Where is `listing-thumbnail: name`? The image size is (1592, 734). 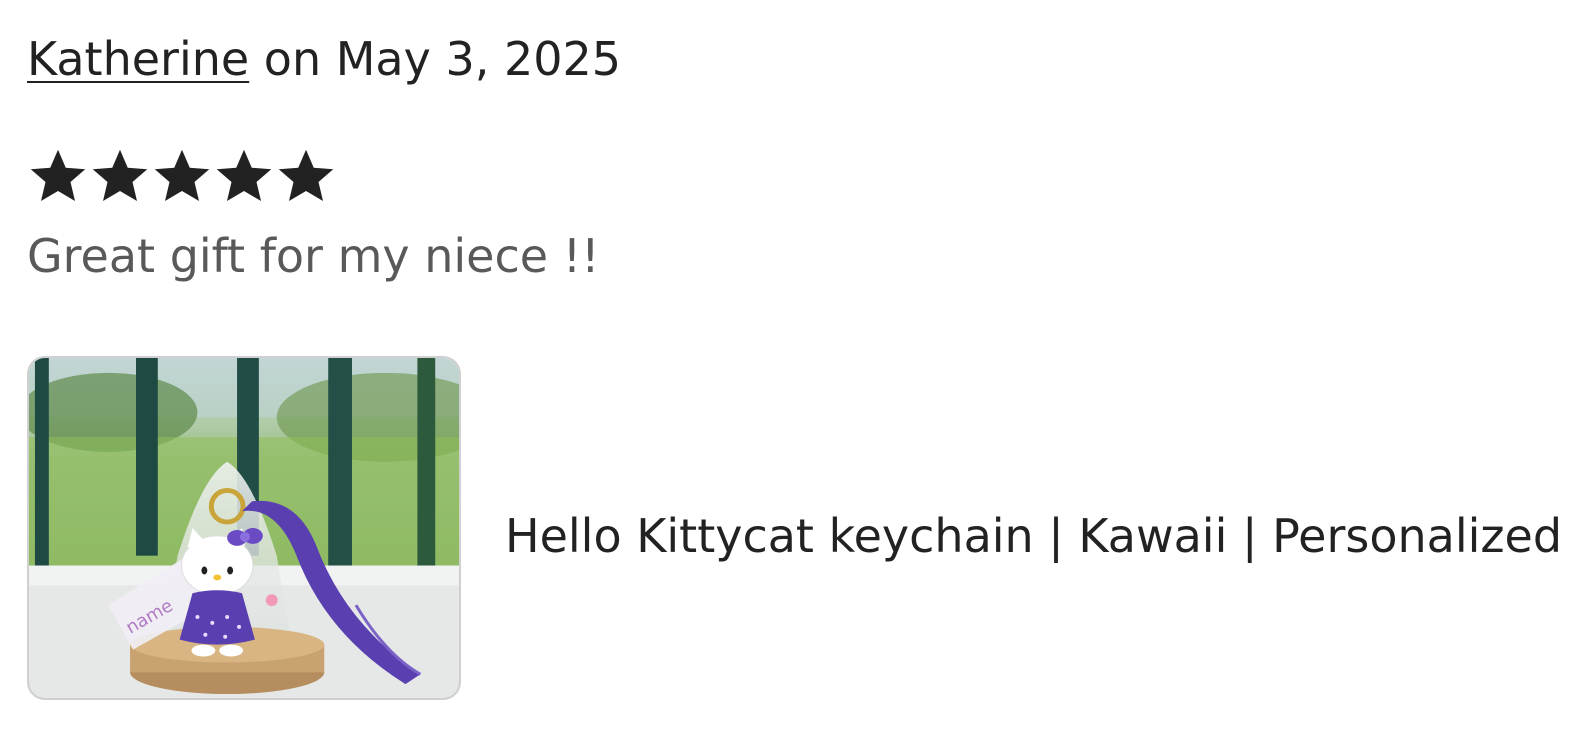
listing-thumbnail: name is located at coordinates (244, 528).